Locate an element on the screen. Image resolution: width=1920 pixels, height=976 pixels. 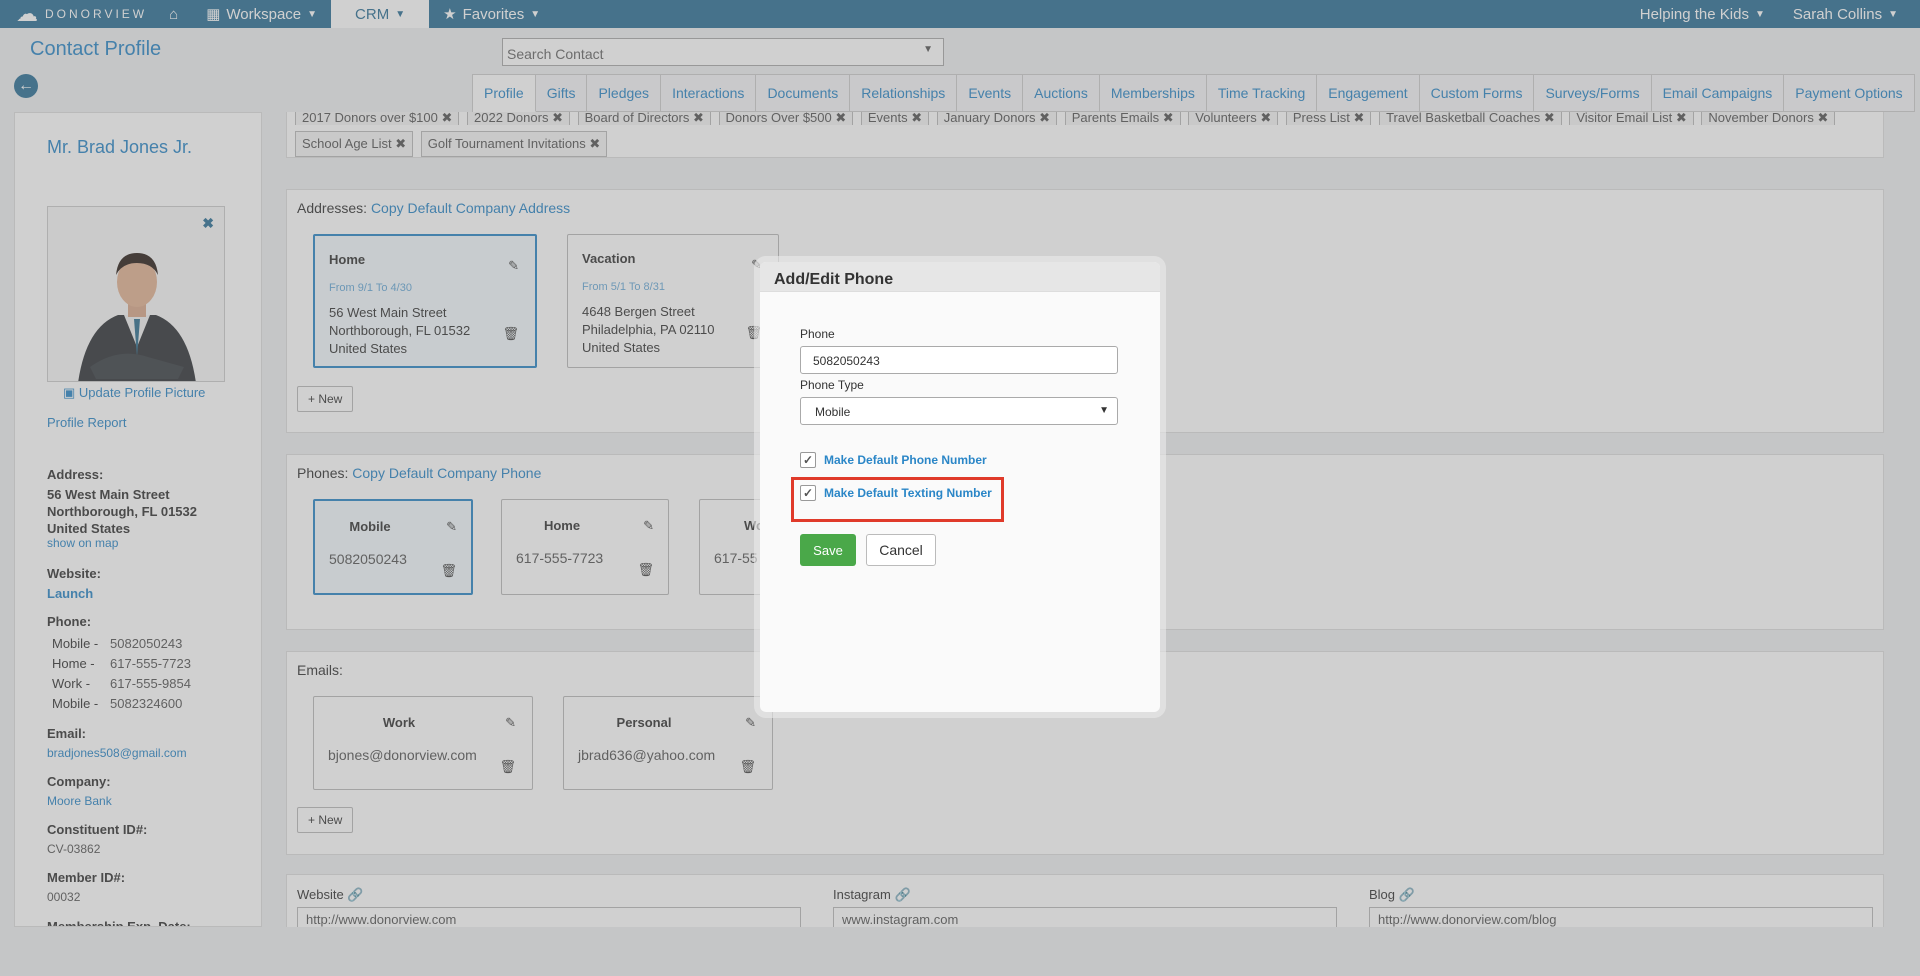
highlight-box is located at coordinates (897, 499).